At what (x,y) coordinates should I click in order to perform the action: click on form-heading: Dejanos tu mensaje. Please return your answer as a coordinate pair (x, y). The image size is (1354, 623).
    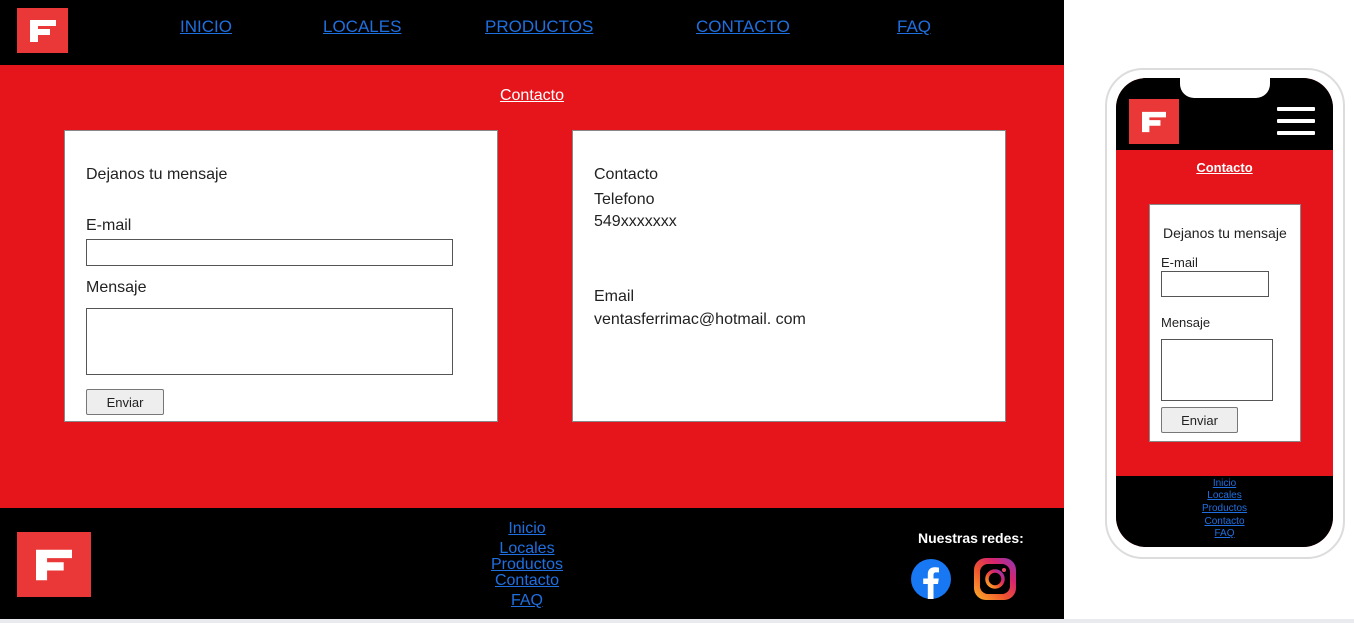
    Looking at the image, I should click on (157, 174).